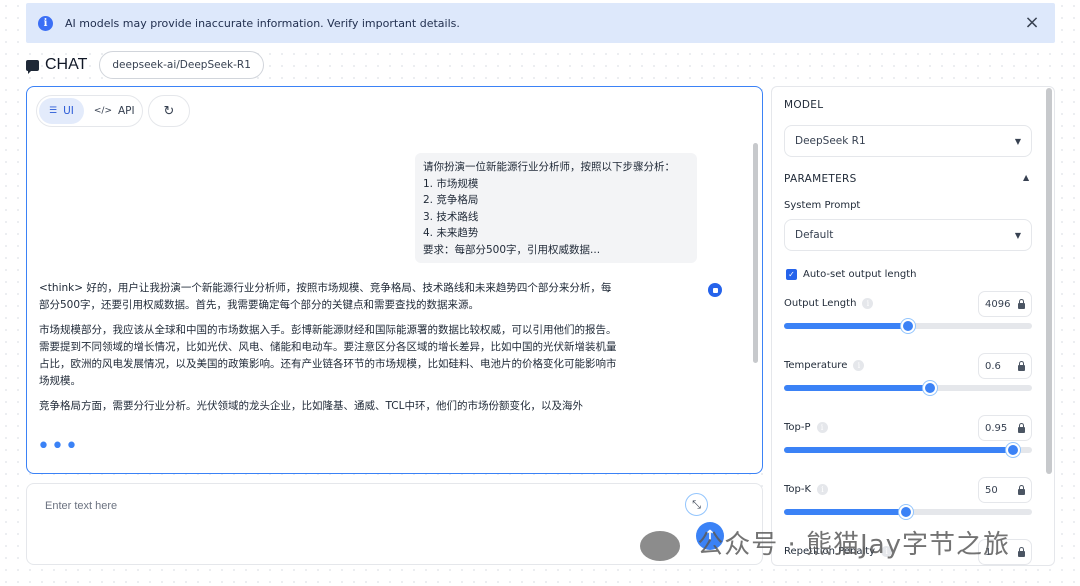 This screenshot has height=586, width=1080. What do you see at coordinates (68, 111) in the screenshot?
I see `ui-tab-label: UI` at bounding box center [68, 111].